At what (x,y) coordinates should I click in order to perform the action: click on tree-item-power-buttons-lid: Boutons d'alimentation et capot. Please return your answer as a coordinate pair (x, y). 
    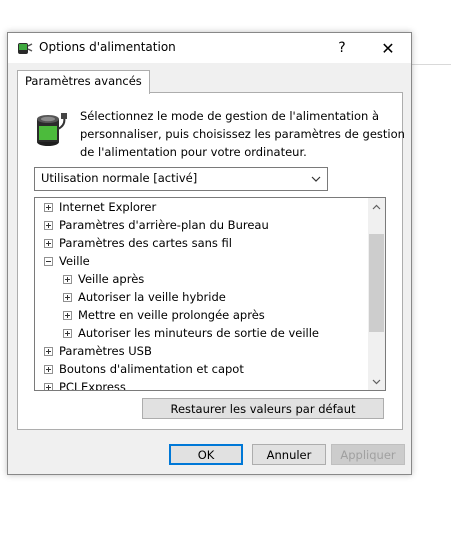
    Looking at the image, I should click on (144, 369).